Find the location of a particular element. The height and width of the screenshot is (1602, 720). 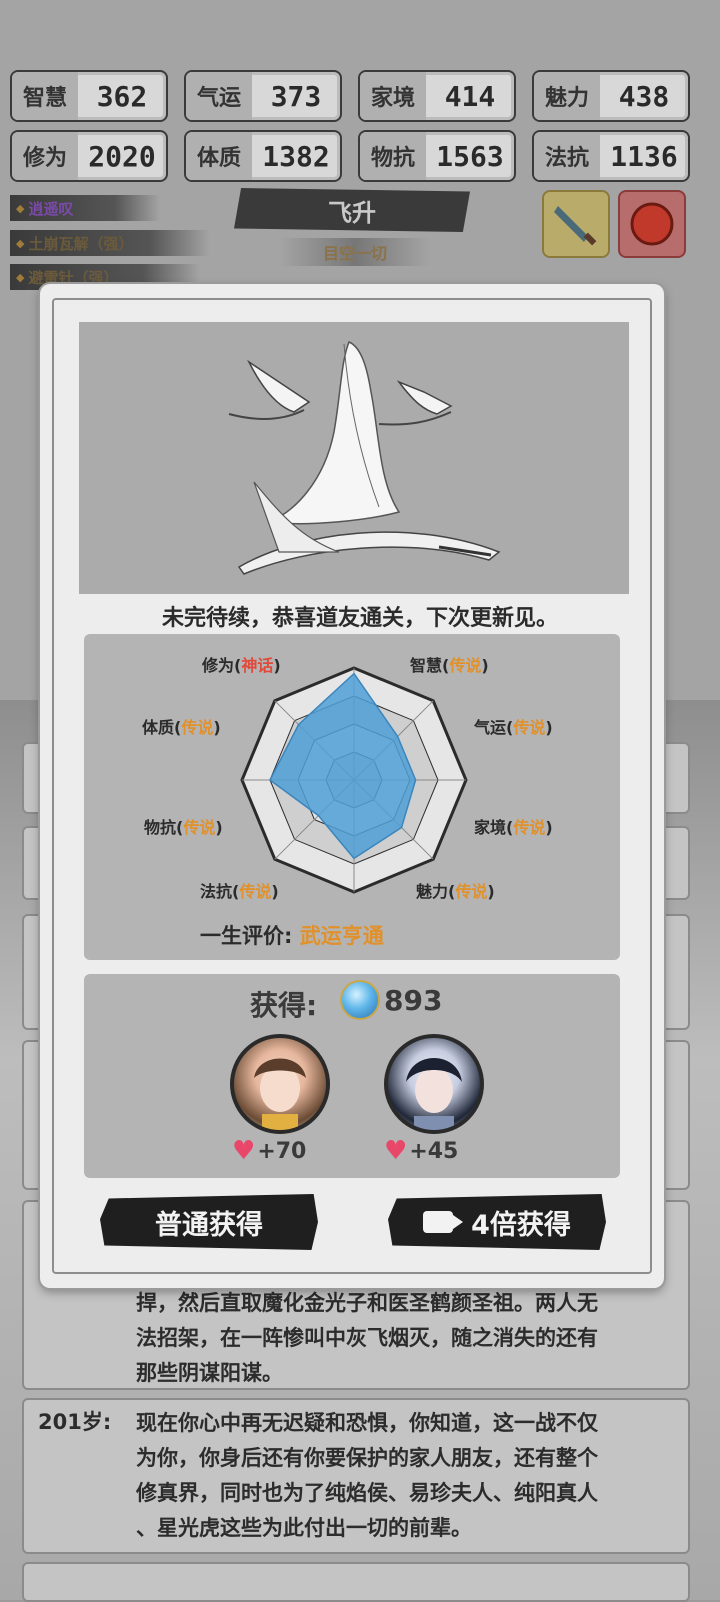

skill-item: ◆ 逍遥叹 is located at coordinates (85, 208).